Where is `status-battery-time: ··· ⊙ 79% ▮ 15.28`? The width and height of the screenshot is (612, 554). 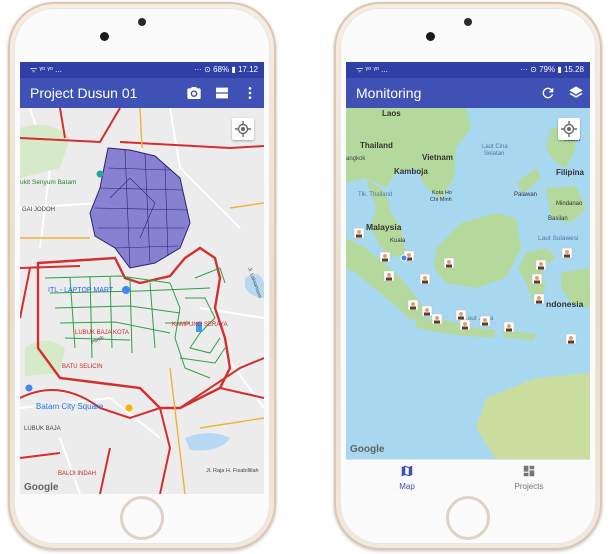
status-battery-time: ··· ⊙ 79% ▮ 15.28 is located at coordinates (551, 69).